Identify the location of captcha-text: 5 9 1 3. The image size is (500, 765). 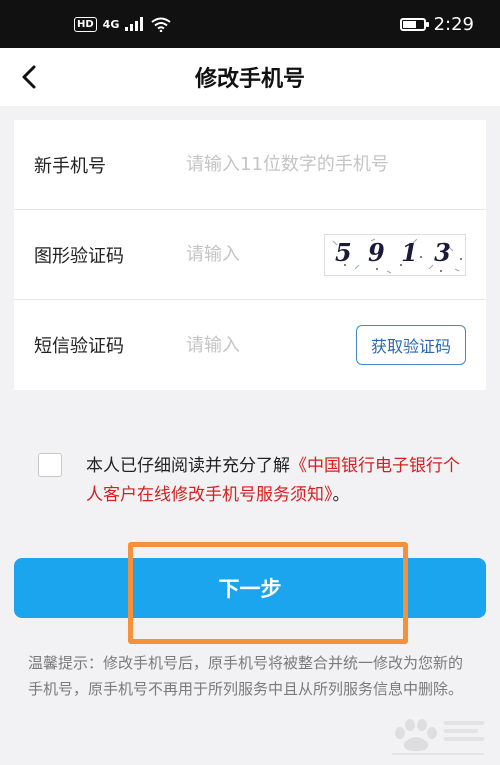
(395, 252).